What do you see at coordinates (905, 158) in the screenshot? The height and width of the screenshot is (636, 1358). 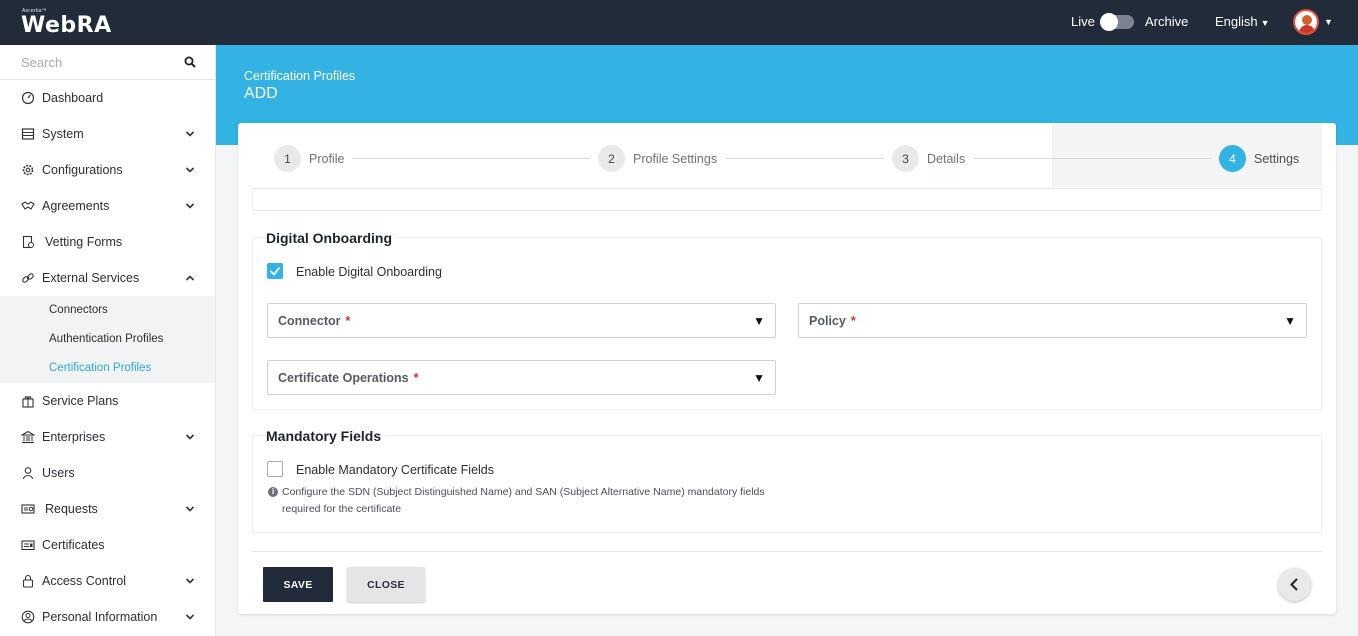 I see `step-number: 3` at bounding box center [905, 158].